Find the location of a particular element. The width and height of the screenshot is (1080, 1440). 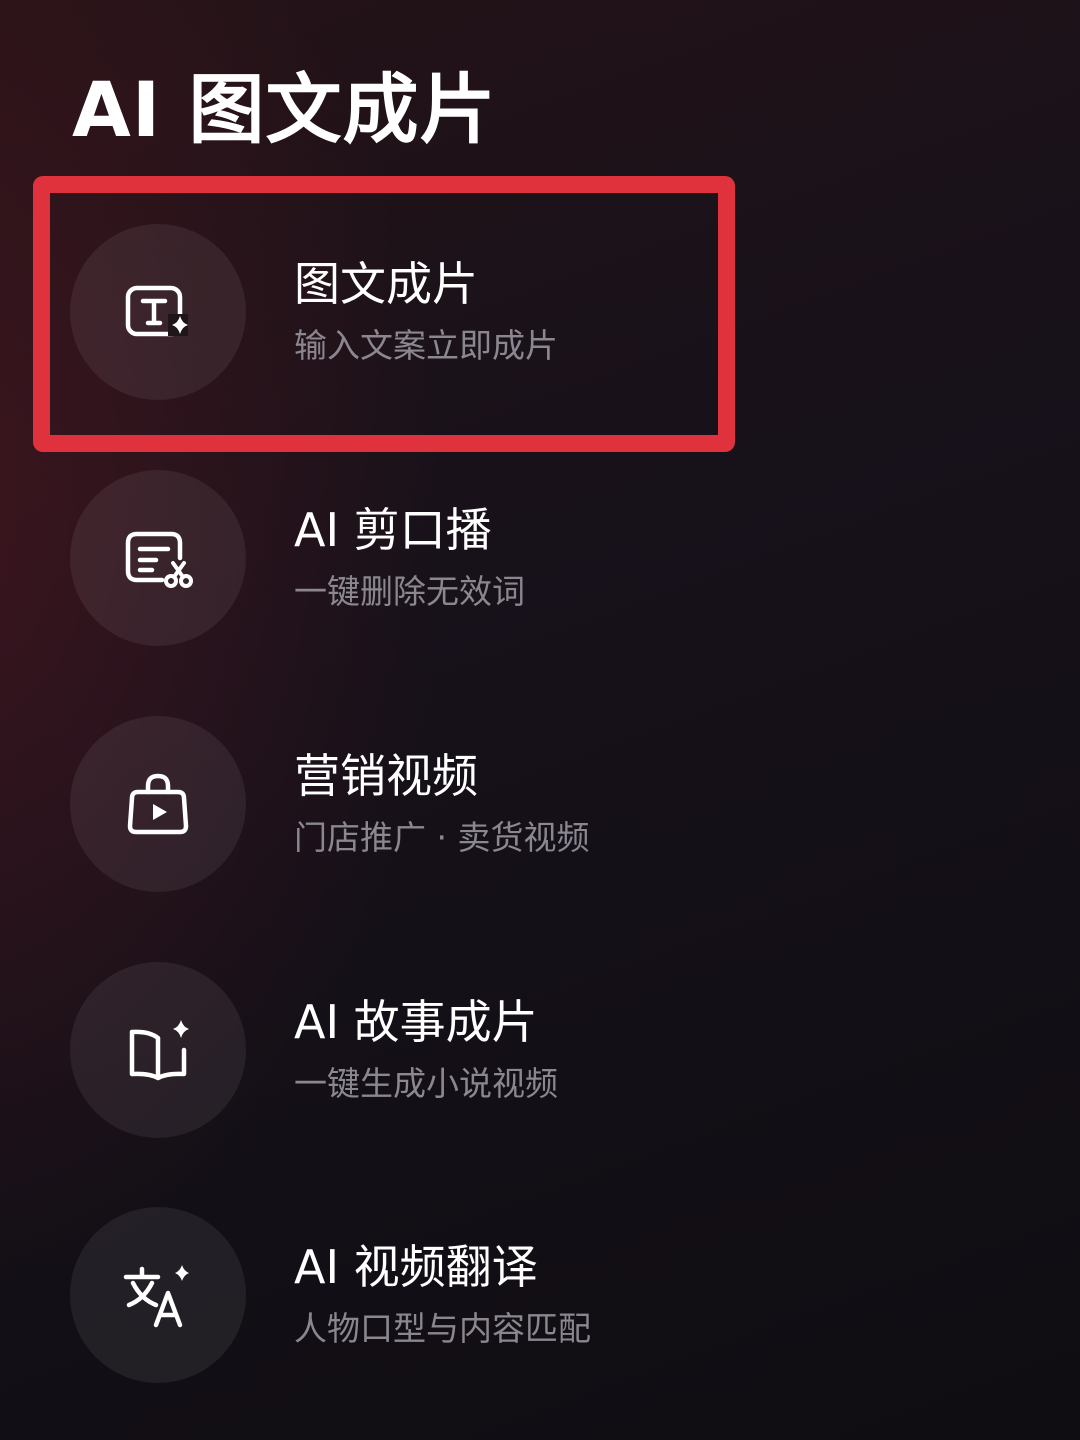

menu-item-description: 一键生成小说视频 is located at coordinates (426, 1083).